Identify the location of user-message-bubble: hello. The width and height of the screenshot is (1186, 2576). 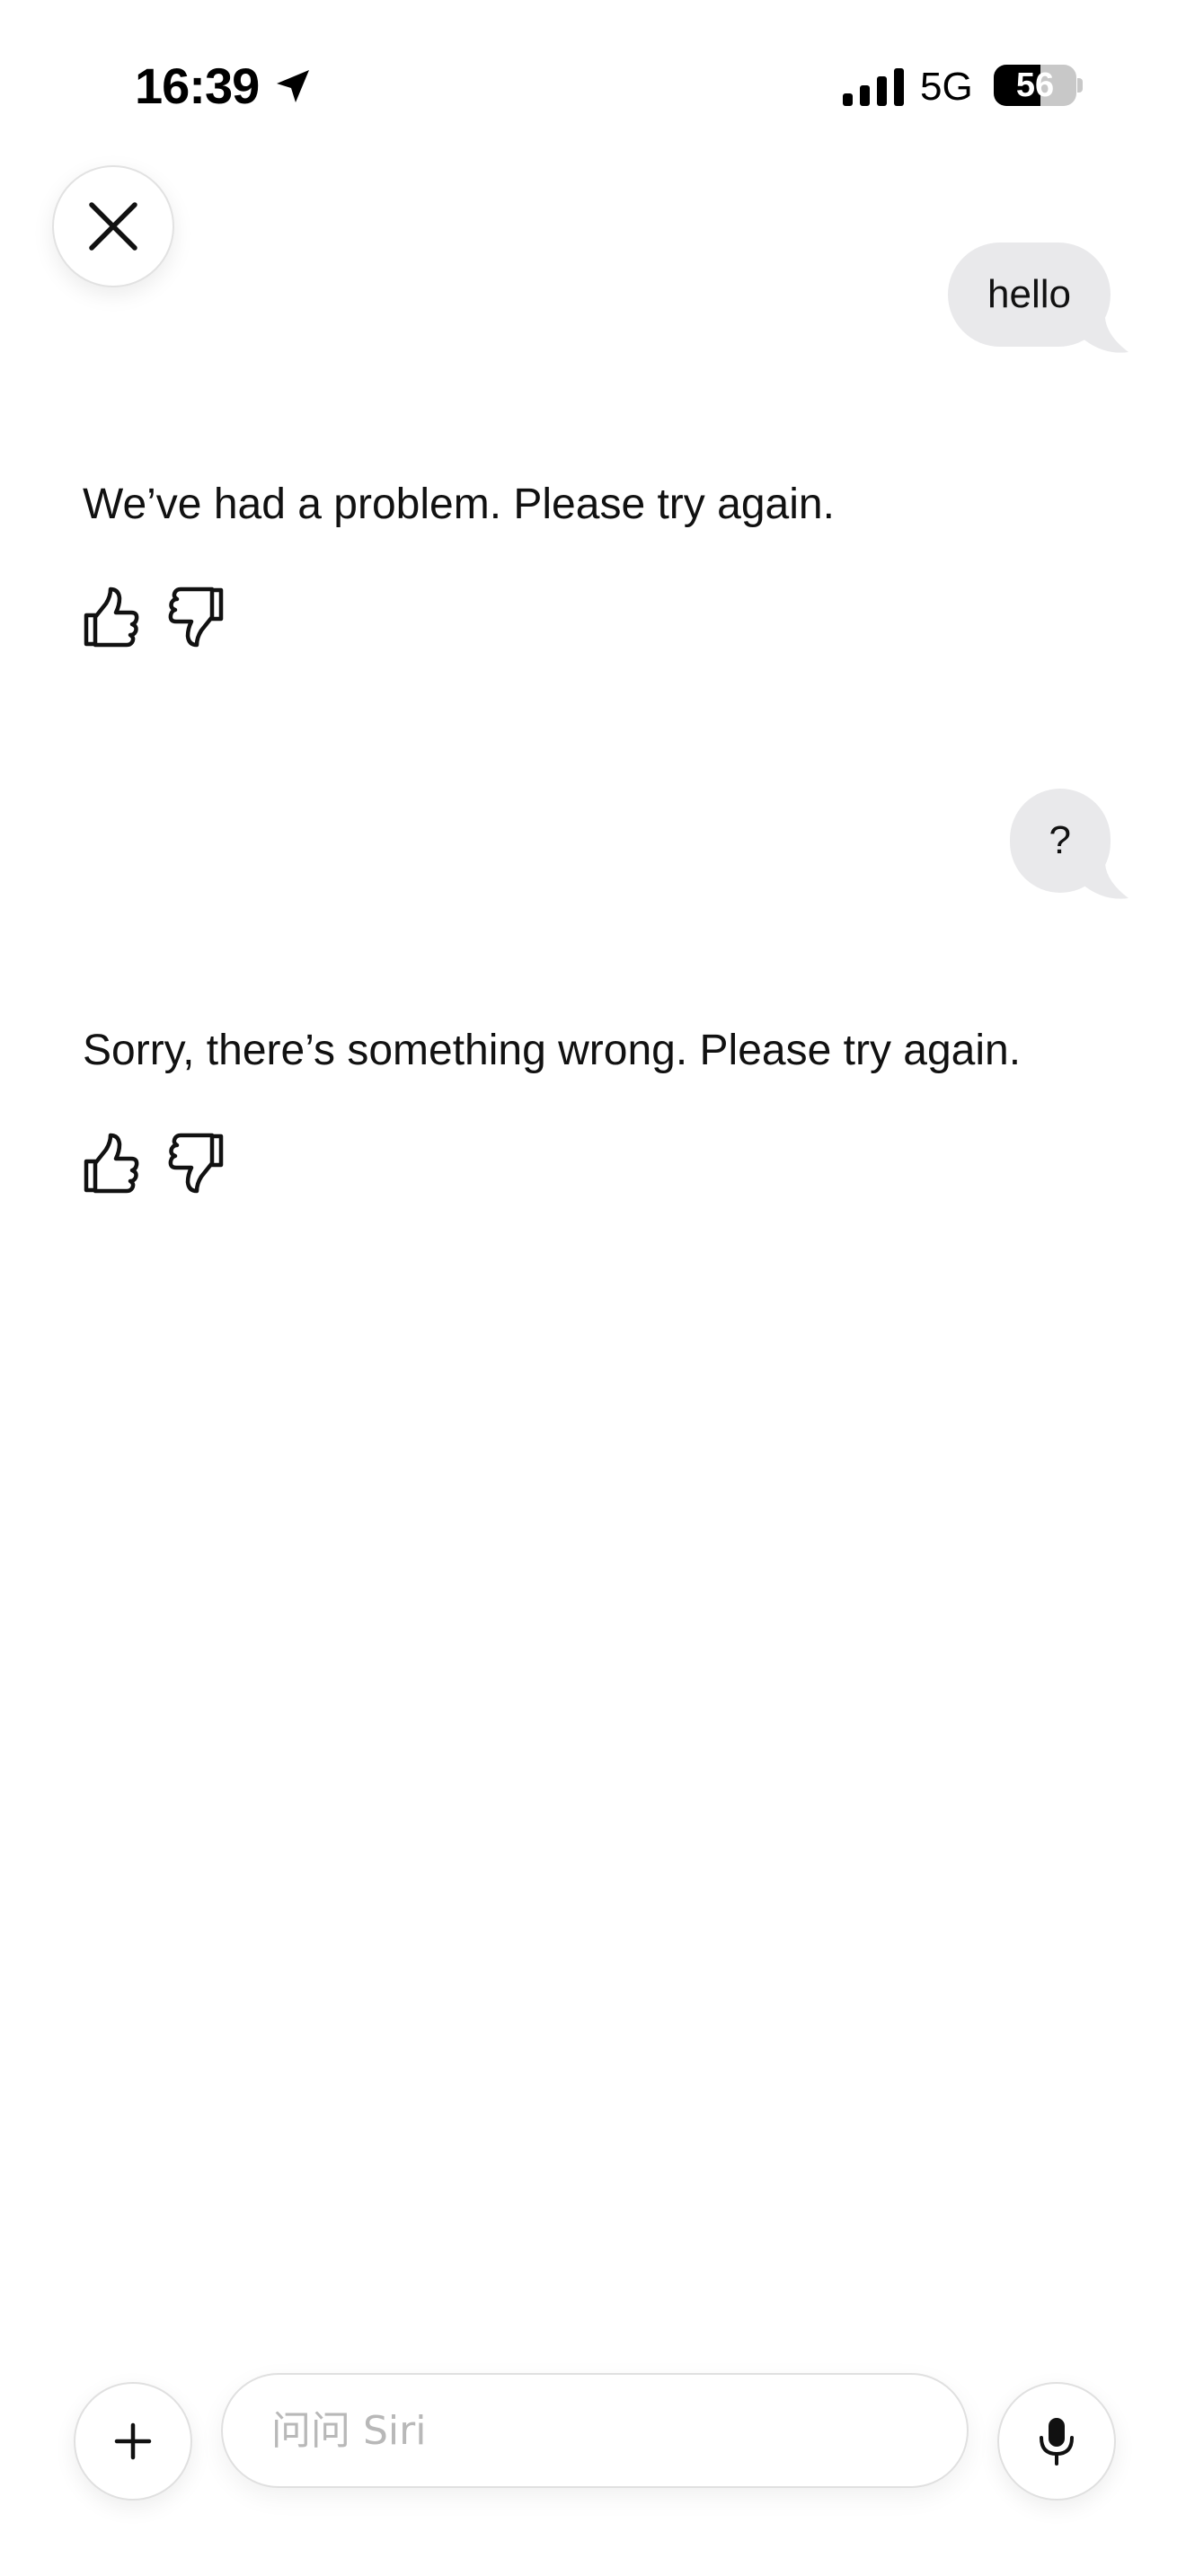
(1038, 298).